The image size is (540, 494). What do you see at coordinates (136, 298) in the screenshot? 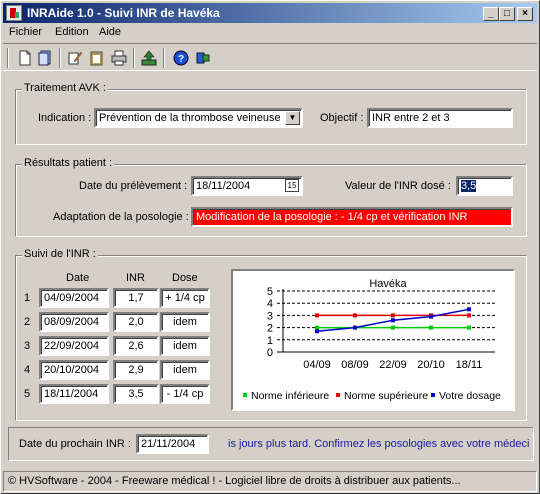
I see `row-inr-field: 1,7` at bounding box center [136, 298].